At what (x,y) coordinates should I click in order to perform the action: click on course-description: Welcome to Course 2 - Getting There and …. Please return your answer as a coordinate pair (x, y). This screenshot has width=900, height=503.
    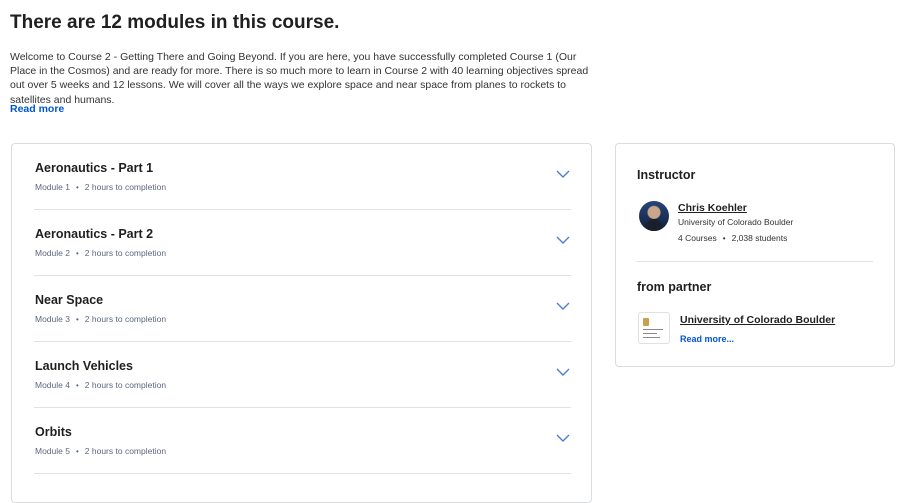
    Looking at the image, I should click on (299, 78).